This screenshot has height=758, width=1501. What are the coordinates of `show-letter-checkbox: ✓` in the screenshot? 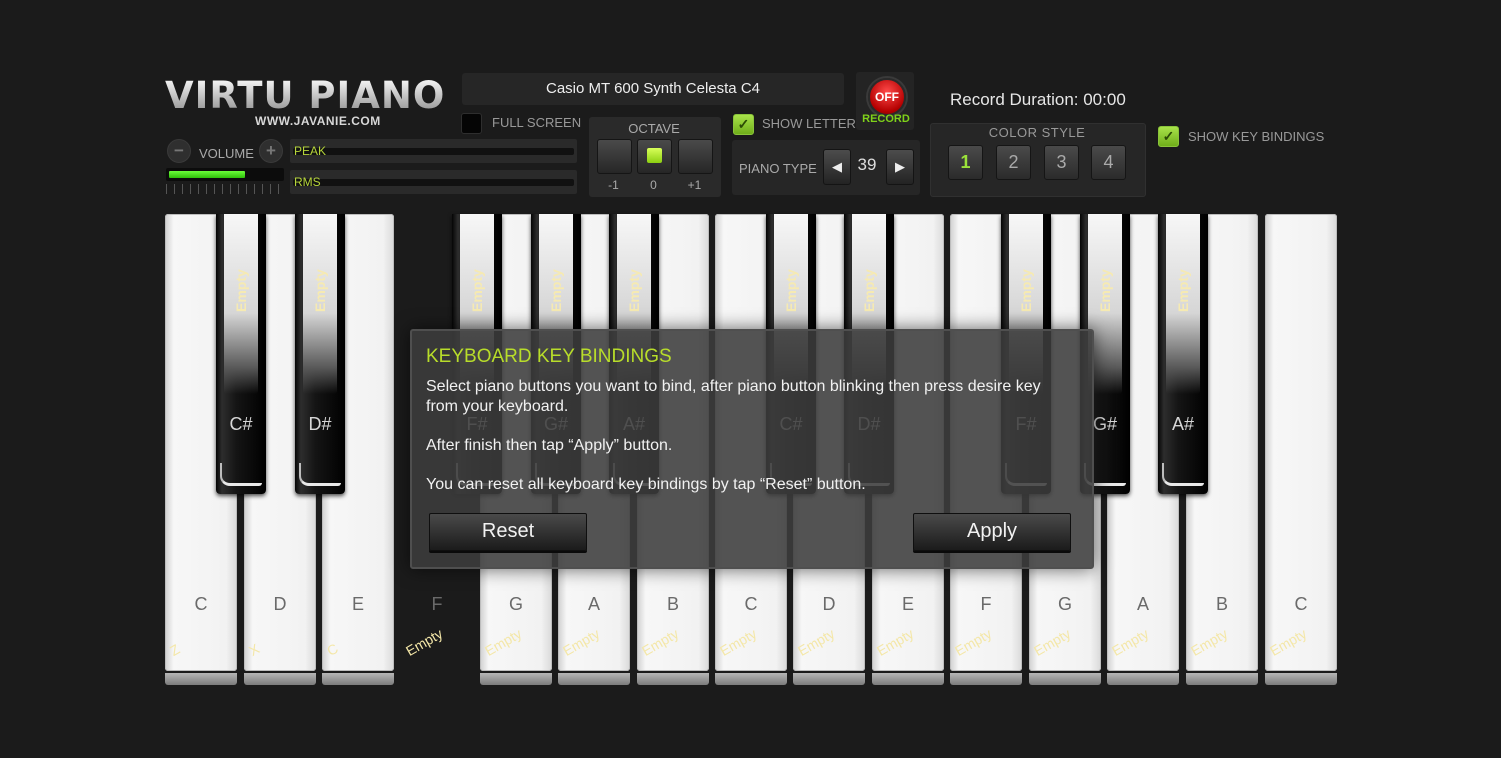 It's located at (743, 124).